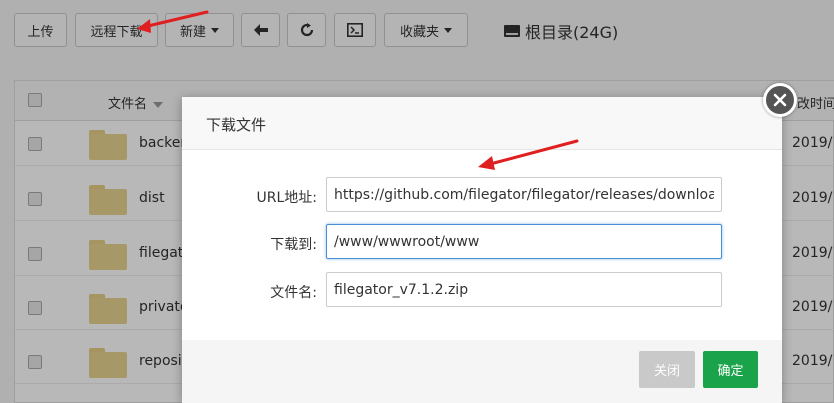  I want to click on confirm-button: 确定, so click(730, 369).